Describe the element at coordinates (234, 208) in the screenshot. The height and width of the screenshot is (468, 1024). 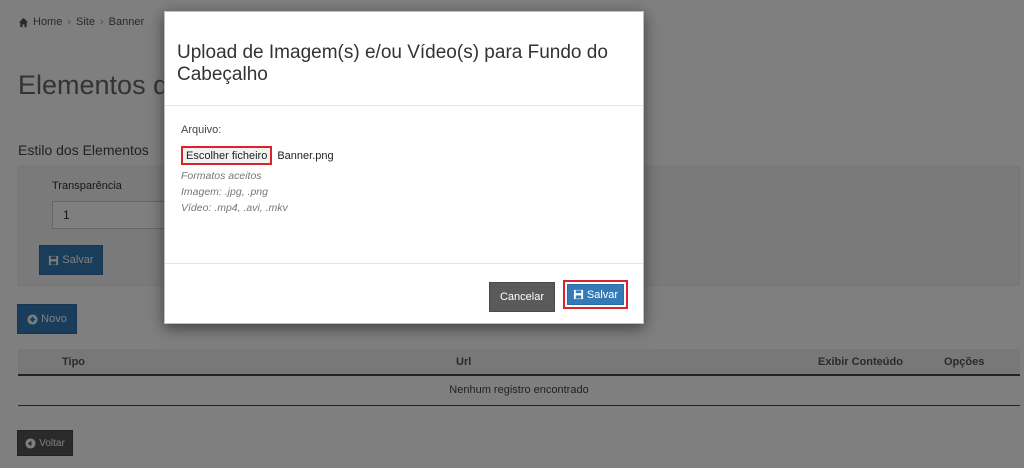
I see `help-line: Vídeo: .mp4, .avi, .mkv` at that location.